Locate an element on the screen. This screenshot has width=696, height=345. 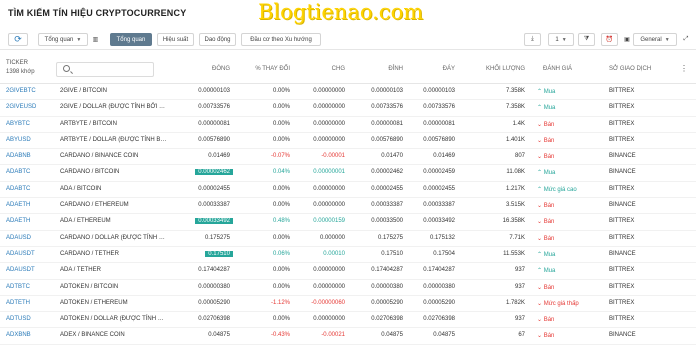
tab-trend: Đầu cơ theo Xu hướng is located at coordinates (281, 39).